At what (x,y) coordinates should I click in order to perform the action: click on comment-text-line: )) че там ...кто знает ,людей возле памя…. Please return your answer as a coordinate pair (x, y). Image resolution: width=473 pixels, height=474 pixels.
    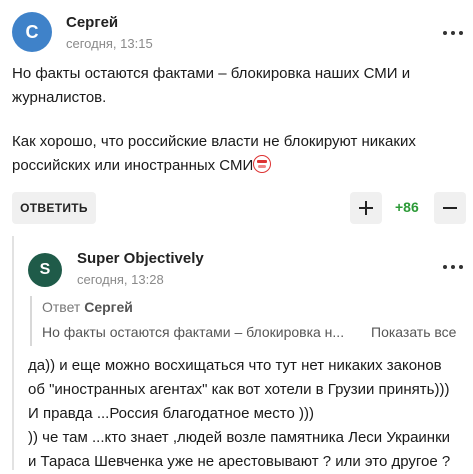
    Looking at the image, I should click on (239, 437).